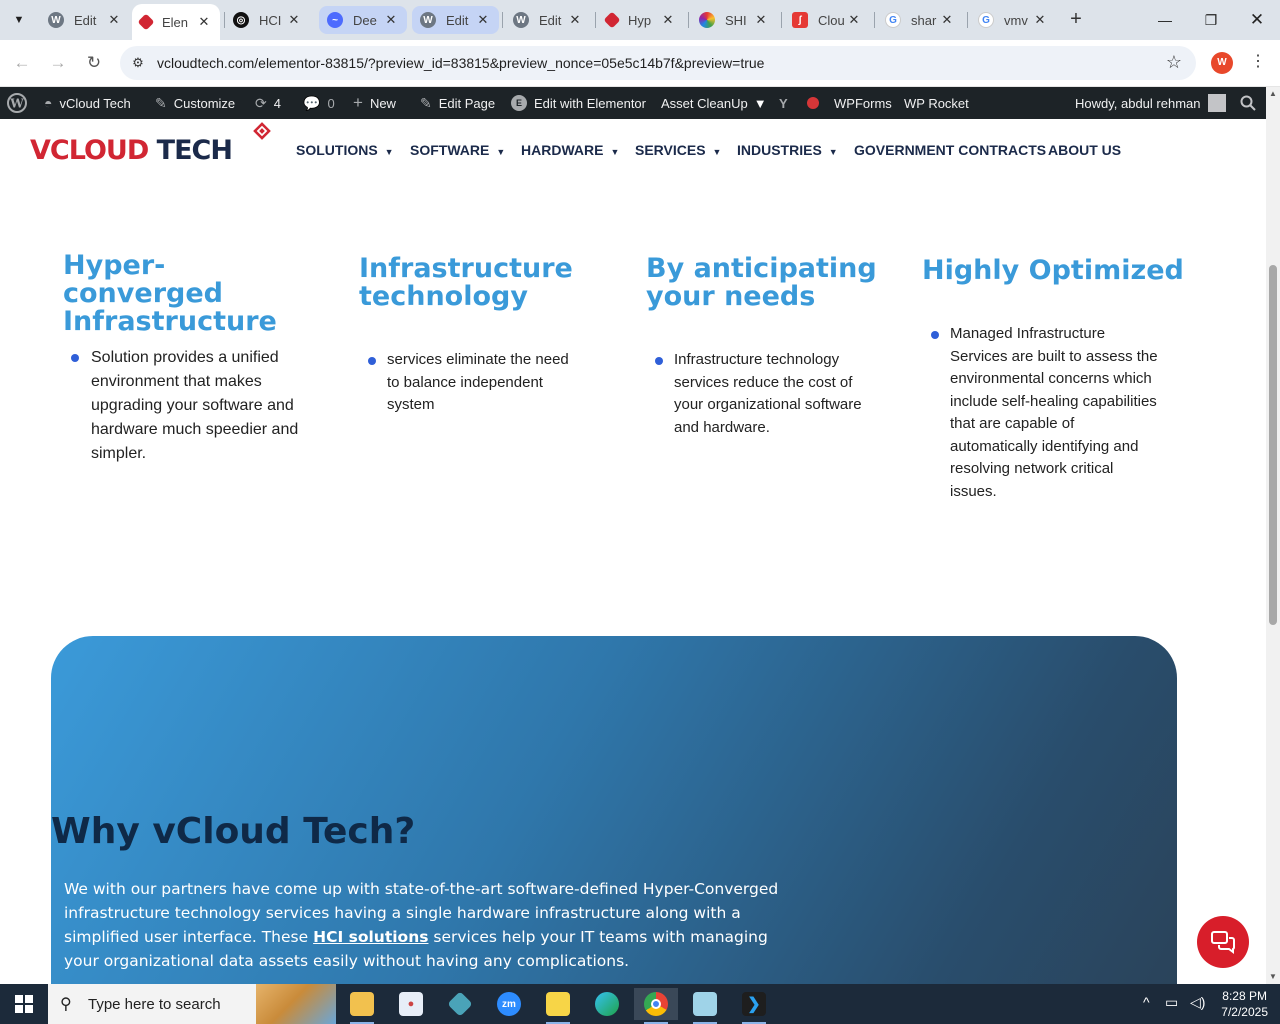 This screenshot has width=1280, height=1024. Describe the element at coordinates (241, 20) in the screenshot. I see `openai-icon: ◎` at that location.